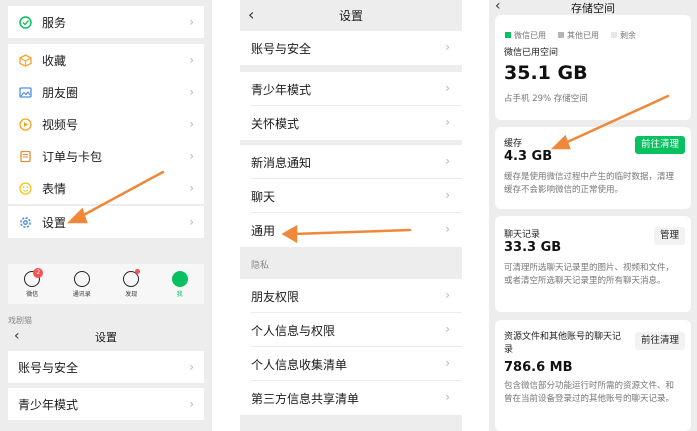 This screenshot has width=697, height=431. Describe the element at coordinates (589, 183) in the screenshot. I see `cache-description: 缓存是使用微信过程中产生的临时数据，清理缓存不会影响微信的正常使用。` at that location.